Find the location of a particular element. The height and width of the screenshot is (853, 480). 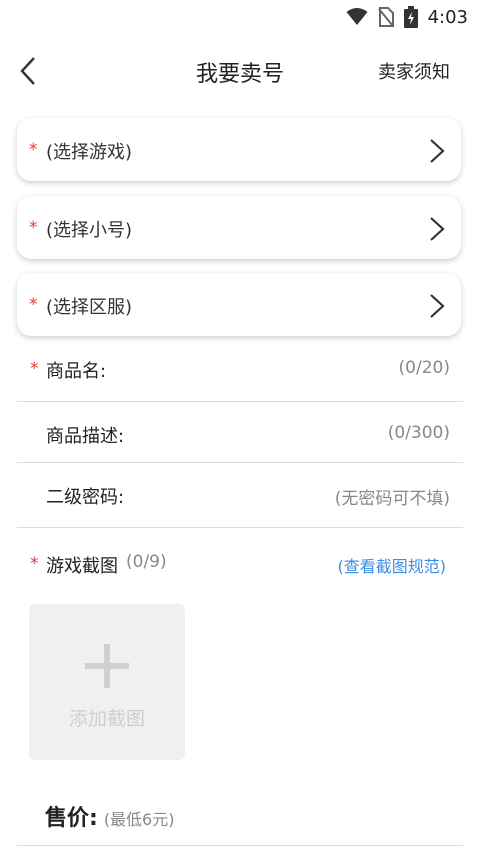

description-counter: (0/300) is located at coordinates (418, 433).